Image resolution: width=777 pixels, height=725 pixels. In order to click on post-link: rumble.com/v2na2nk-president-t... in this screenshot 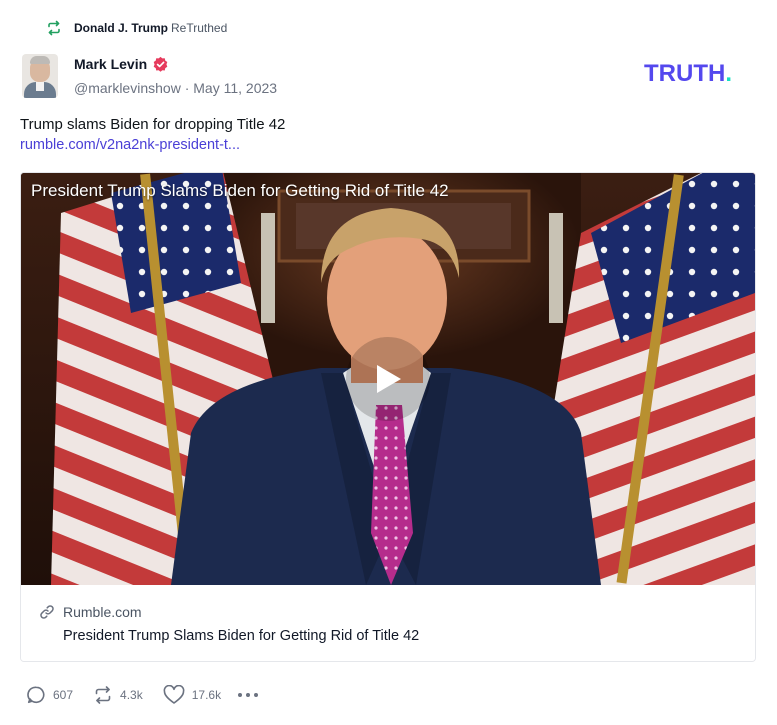, I will do `click(130, 145)`.